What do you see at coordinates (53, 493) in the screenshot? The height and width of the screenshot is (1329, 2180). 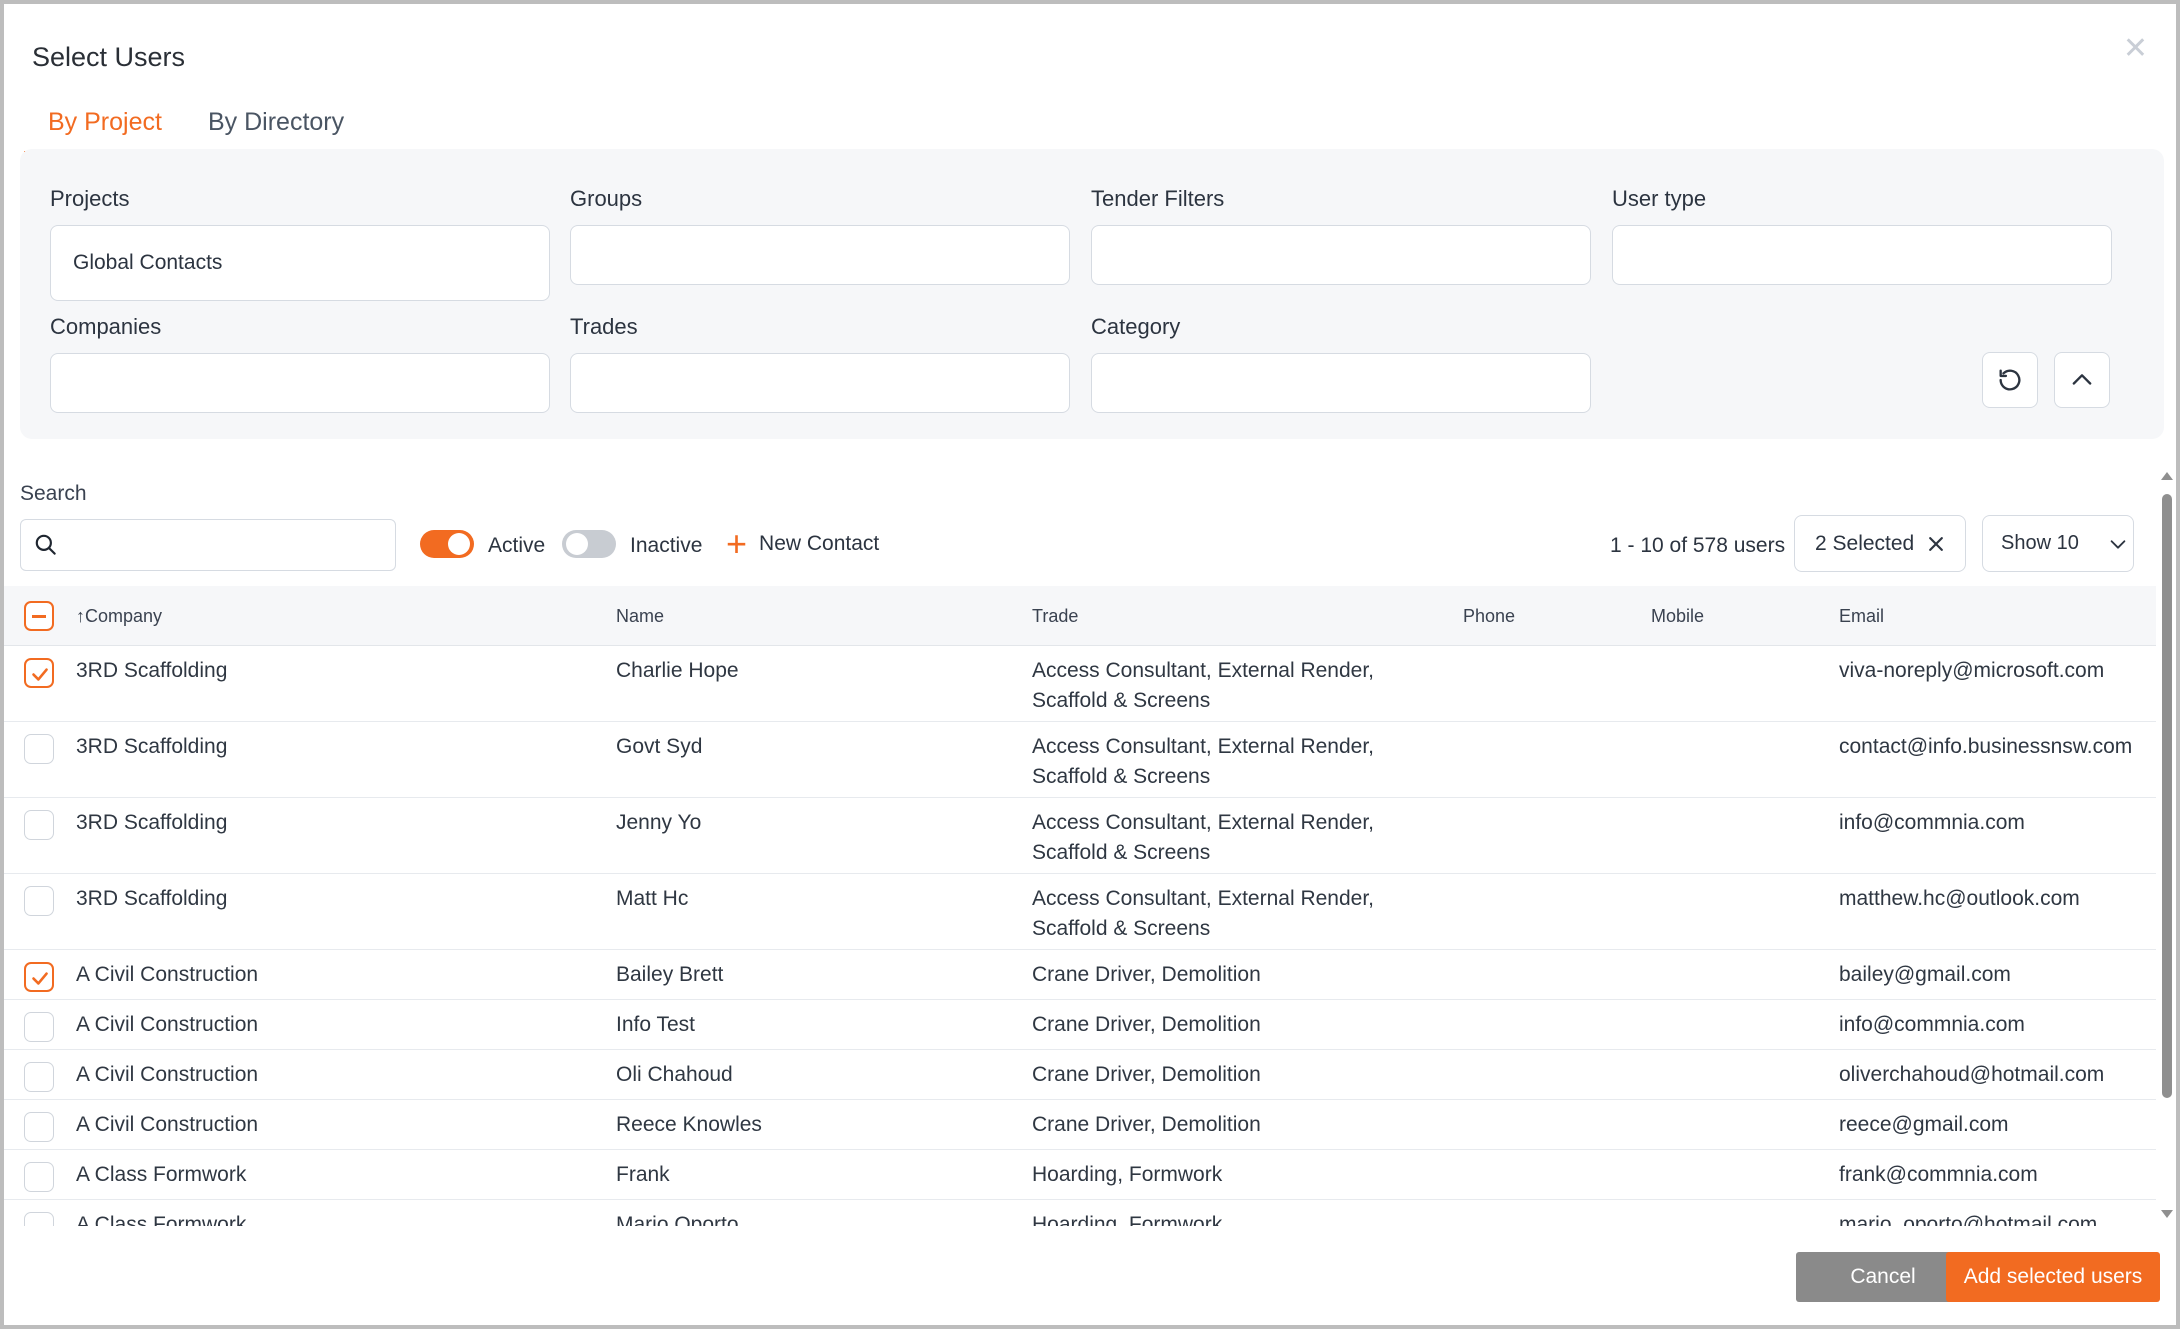 I see `search-label: Search` at bounding box center [53, 493].